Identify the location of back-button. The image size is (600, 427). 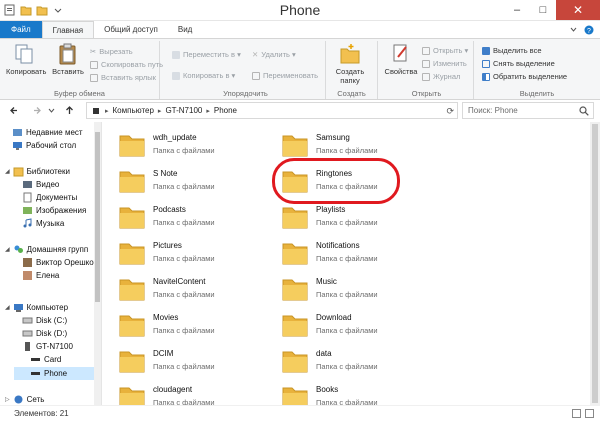
(14, 110).